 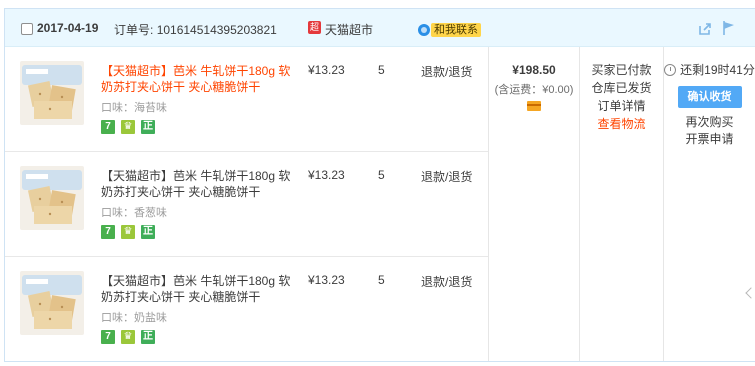 I want to click on clock-icon, so click(x=670, y=69).